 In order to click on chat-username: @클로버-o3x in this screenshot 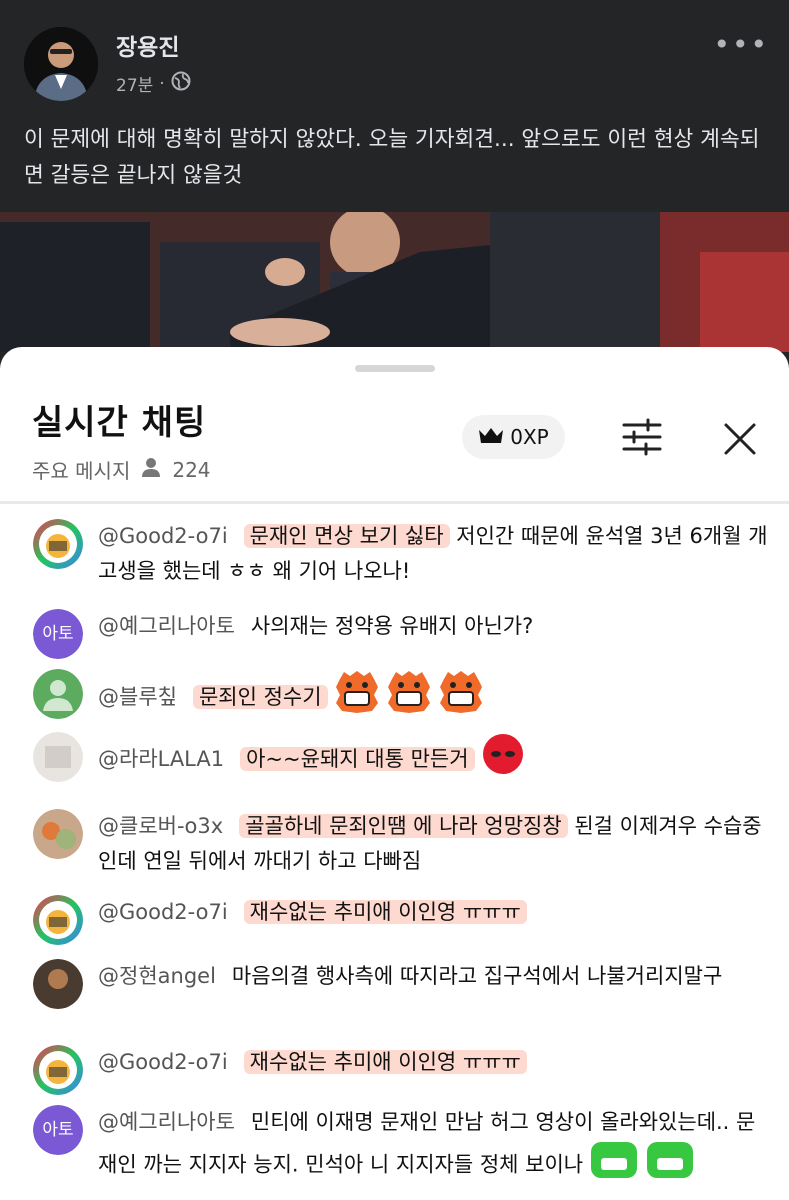, I will do `click(160, 826)`.